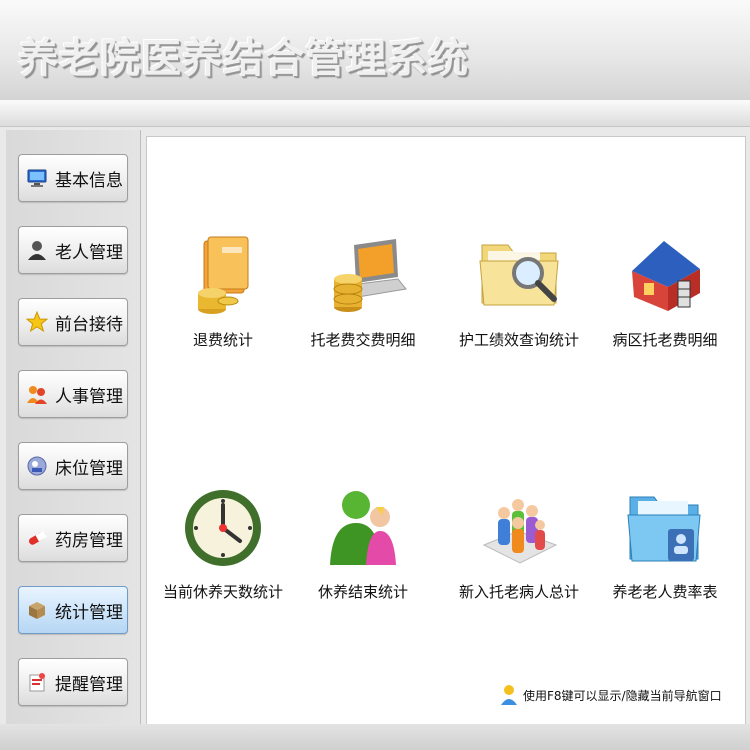  I want to click on star-icon, so click(37, 322).